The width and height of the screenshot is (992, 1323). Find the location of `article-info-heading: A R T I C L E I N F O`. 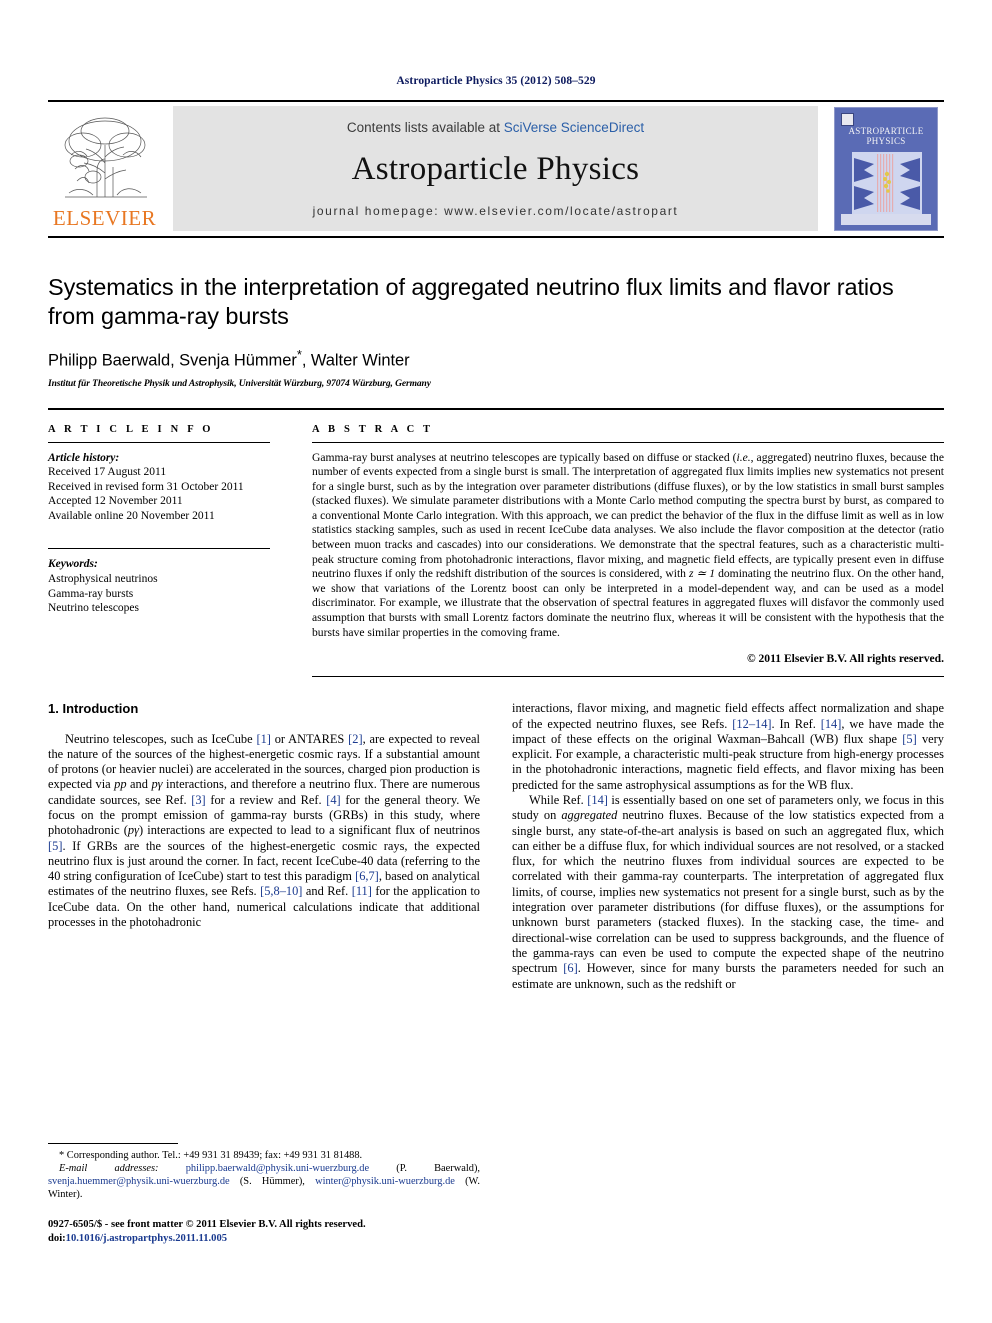

article-info-heading: A R T I C L E I N F O is located at coordinates (131, 429).